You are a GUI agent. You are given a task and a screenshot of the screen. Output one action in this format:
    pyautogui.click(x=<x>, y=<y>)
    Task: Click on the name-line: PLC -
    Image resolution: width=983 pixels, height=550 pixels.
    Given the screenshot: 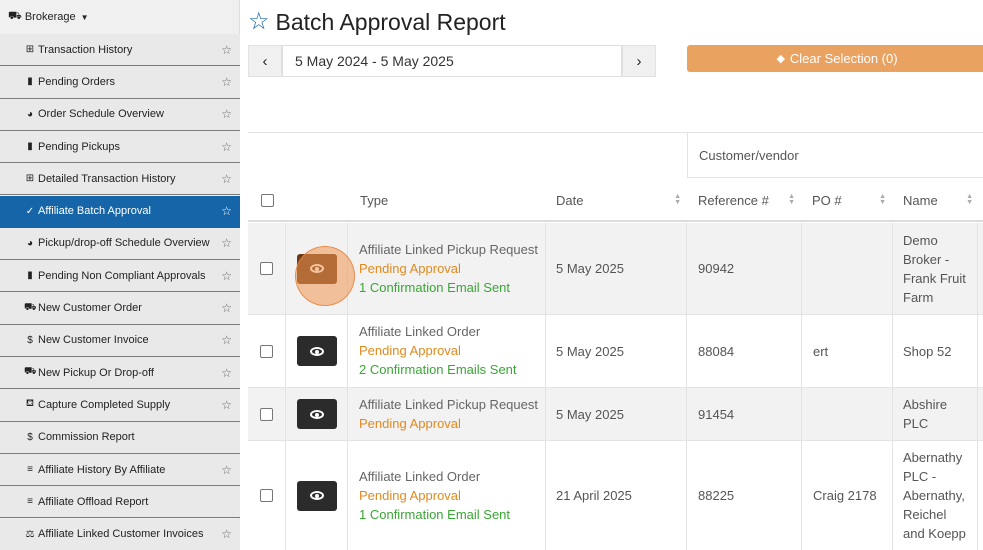 What is the action you would take?
    pyautogui.click(x=920, y=476)
    